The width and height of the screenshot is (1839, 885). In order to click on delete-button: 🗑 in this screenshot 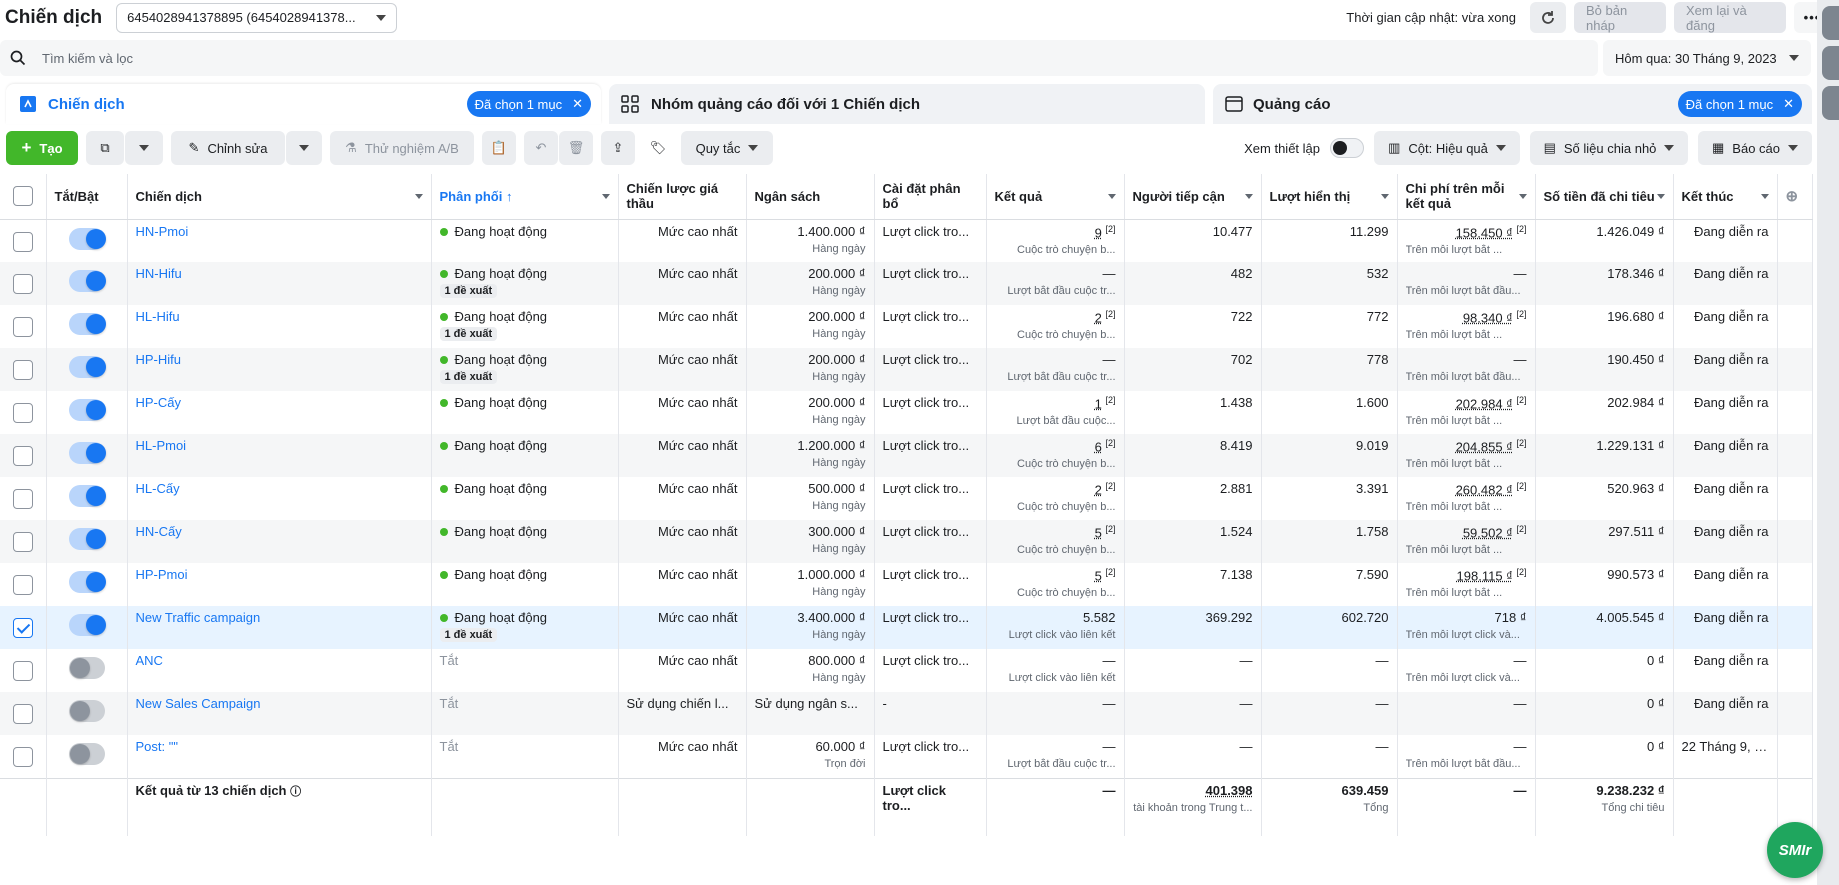, I will do `click(576, 148)`.